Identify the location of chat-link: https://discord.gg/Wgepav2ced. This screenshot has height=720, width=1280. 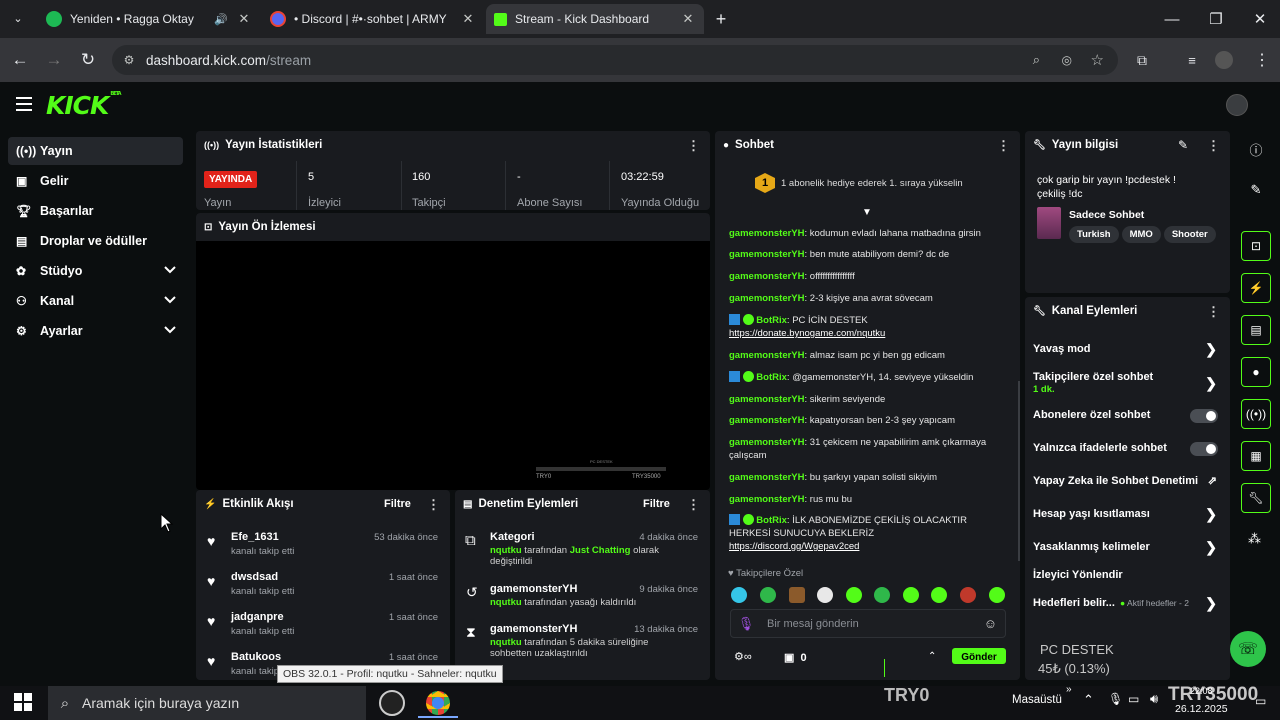
(794, 546).